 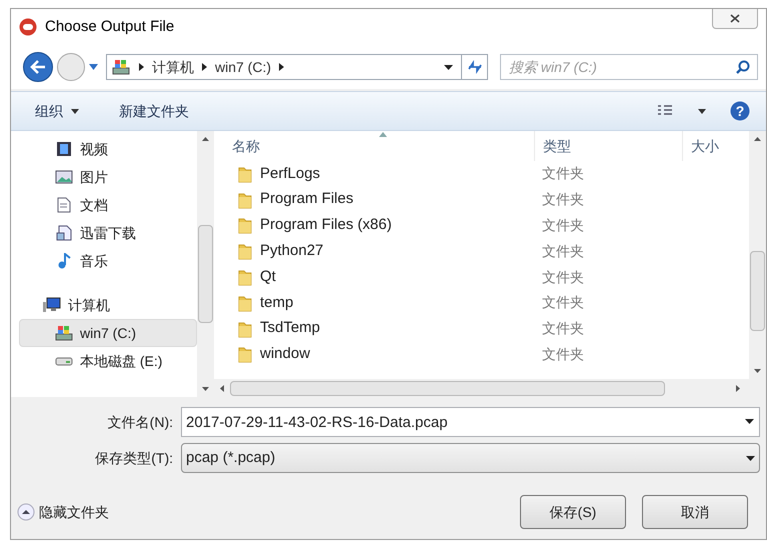 What do you see at coordinates (154, 111) in the screenshot?
I see `new-folder-button: 新建文件夹` at bounding box center [154, 111].